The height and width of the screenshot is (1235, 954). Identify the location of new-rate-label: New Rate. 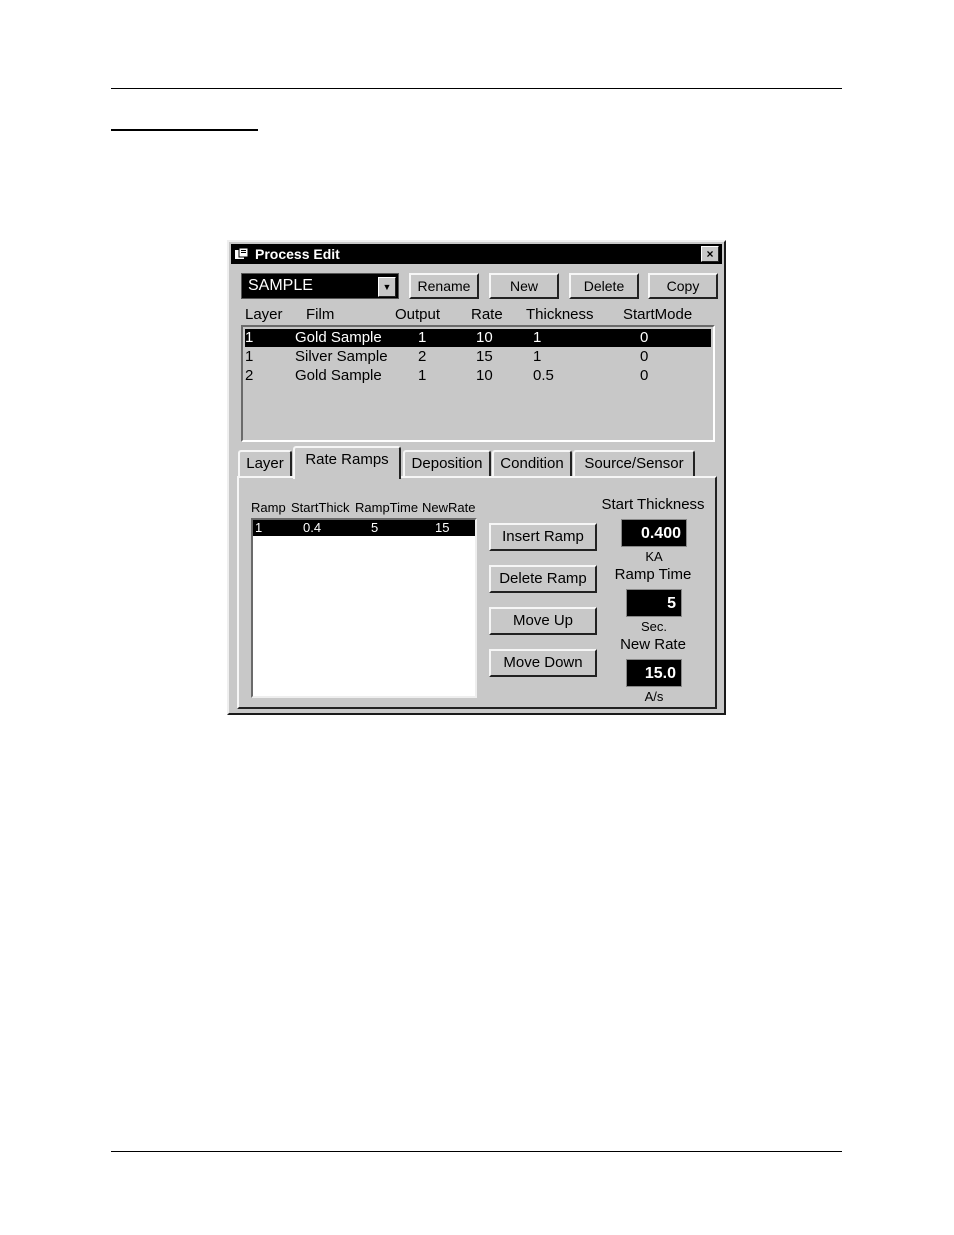
(653, 644).